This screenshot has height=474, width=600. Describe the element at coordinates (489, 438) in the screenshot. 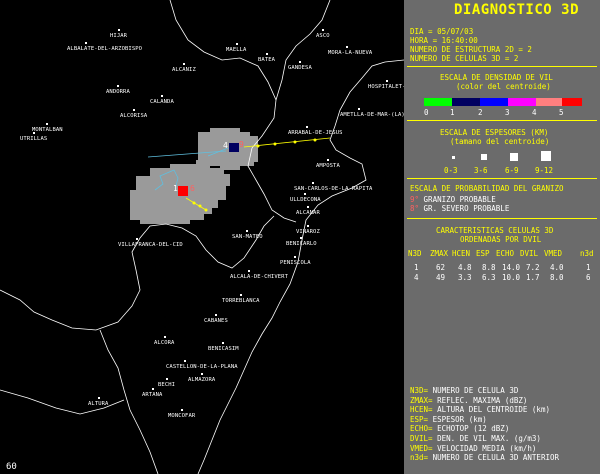

I see `legend-text: DEN. DE VIL MAX. (g/m3)` at that location.